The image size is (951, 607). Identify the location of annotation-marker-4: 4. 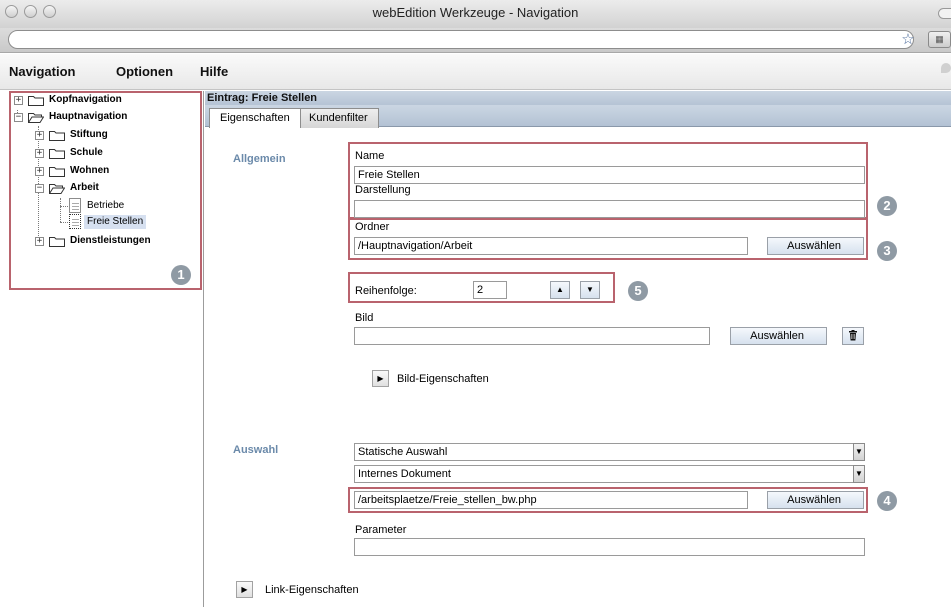
(887, 501).